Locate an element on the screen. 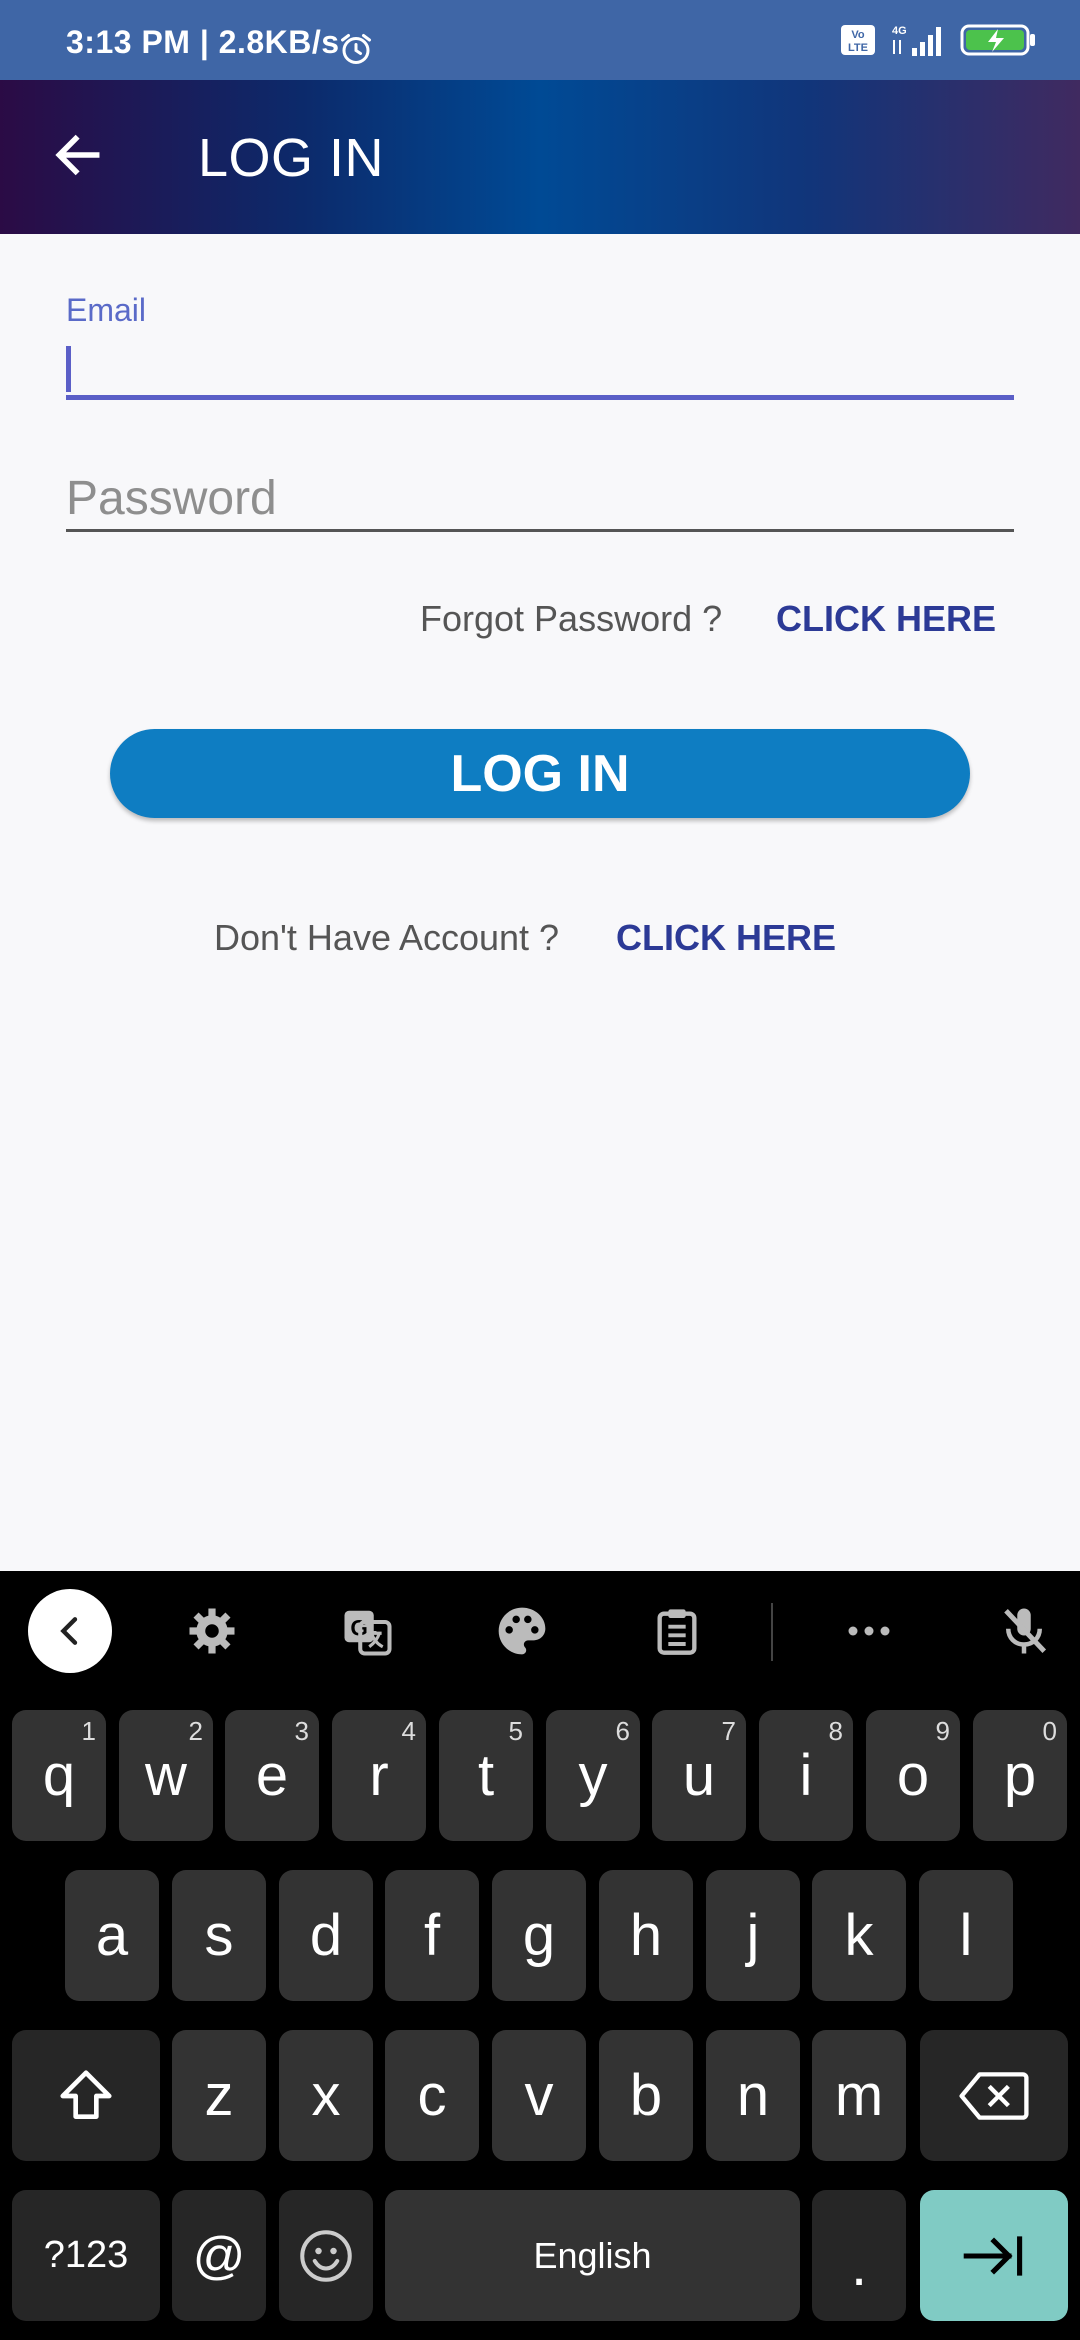 Image resolution: width=1080 pixels, height=2340 pixels. backspace-key is located at coordinates (994, 2095).